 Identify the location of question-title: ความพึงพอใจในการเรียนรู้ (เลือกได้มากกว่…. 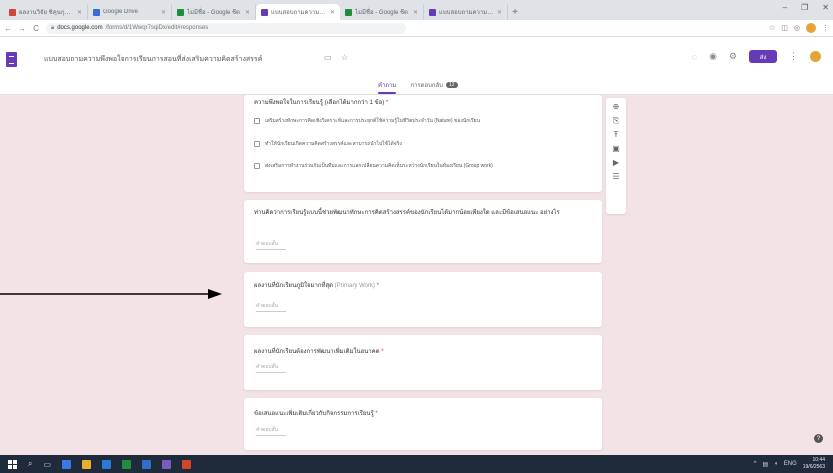
(321, 103).